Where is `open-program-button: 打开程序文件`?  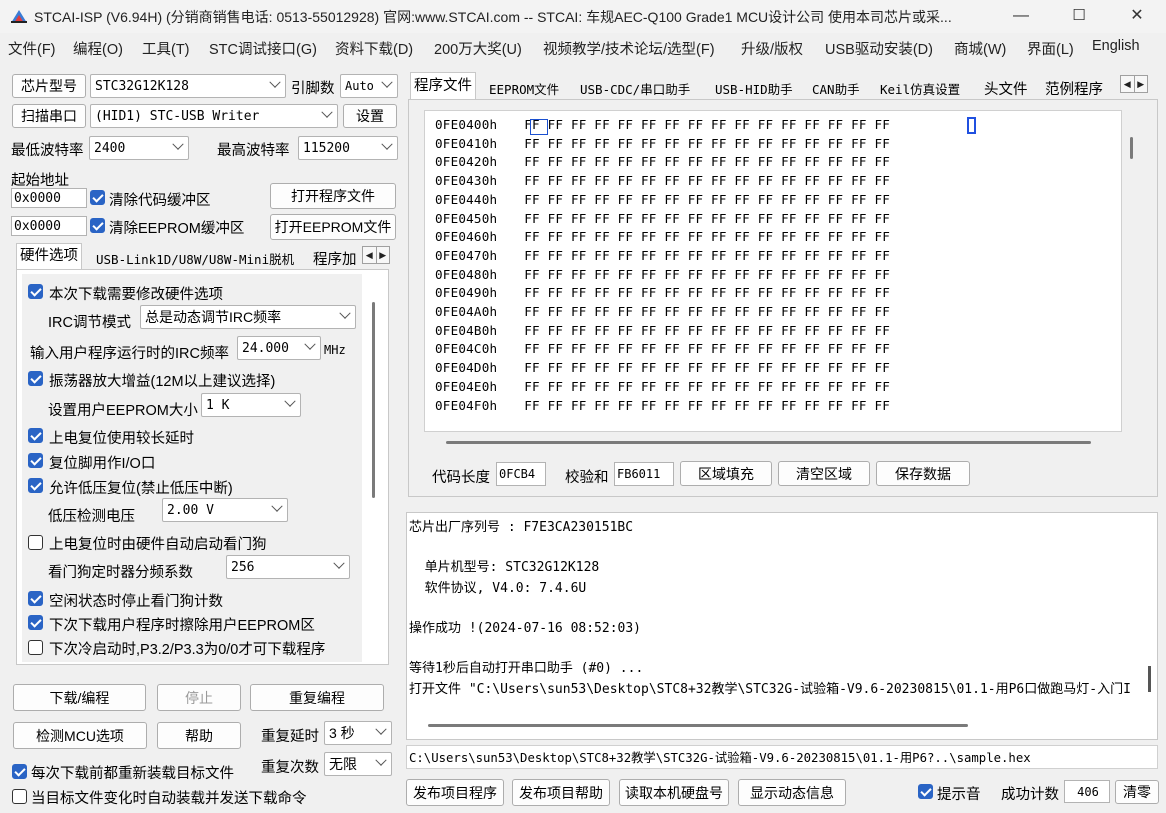 open-program-button: 打开程序文件 is located at coordinates (333, 196).